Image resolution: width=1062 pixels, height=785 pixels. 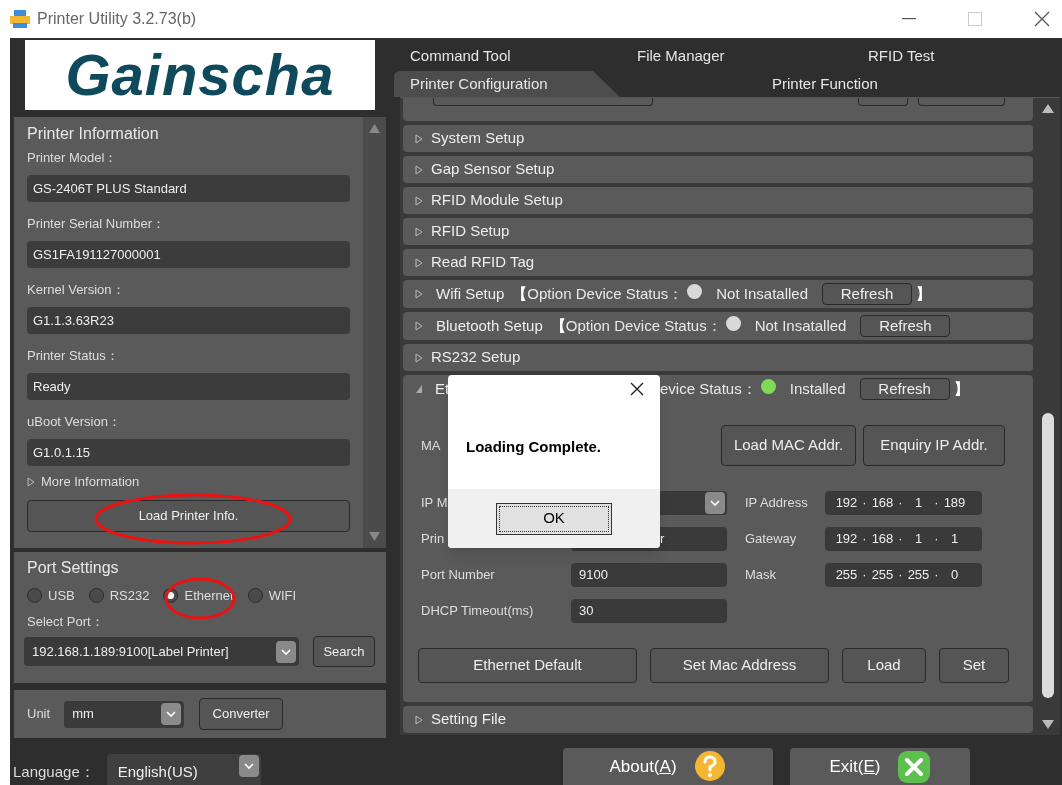 I want to click on action-button: Set, so click(x=974, y=665).